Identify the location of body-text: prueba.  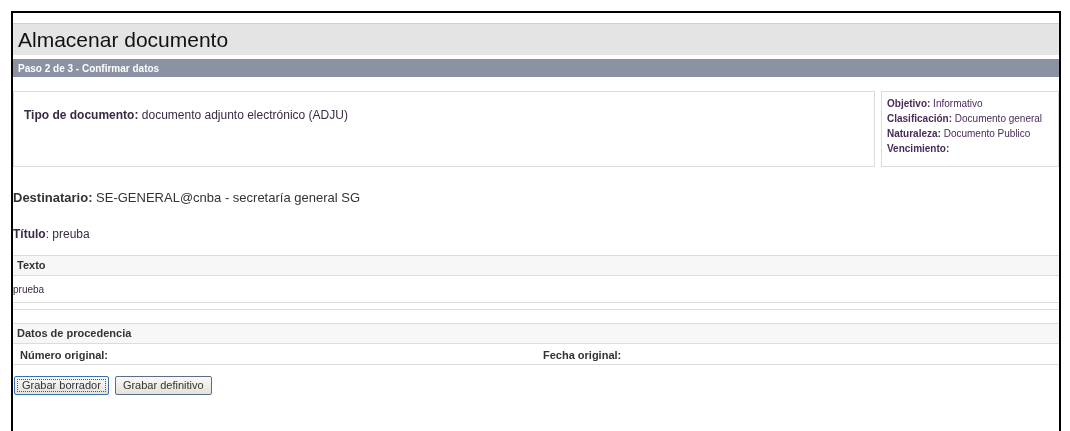
(29, 289).